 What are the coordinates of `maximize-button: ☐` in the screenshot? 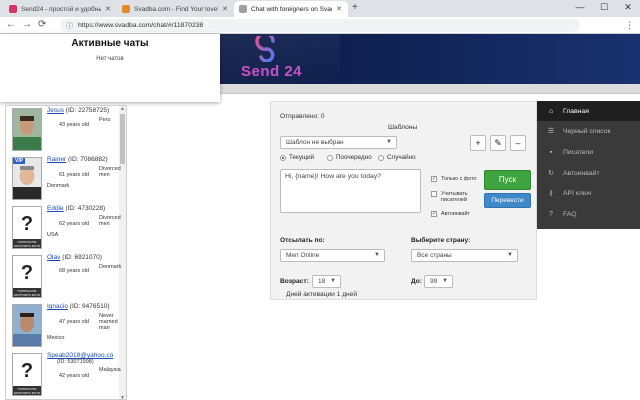 It's located at (604, 8).